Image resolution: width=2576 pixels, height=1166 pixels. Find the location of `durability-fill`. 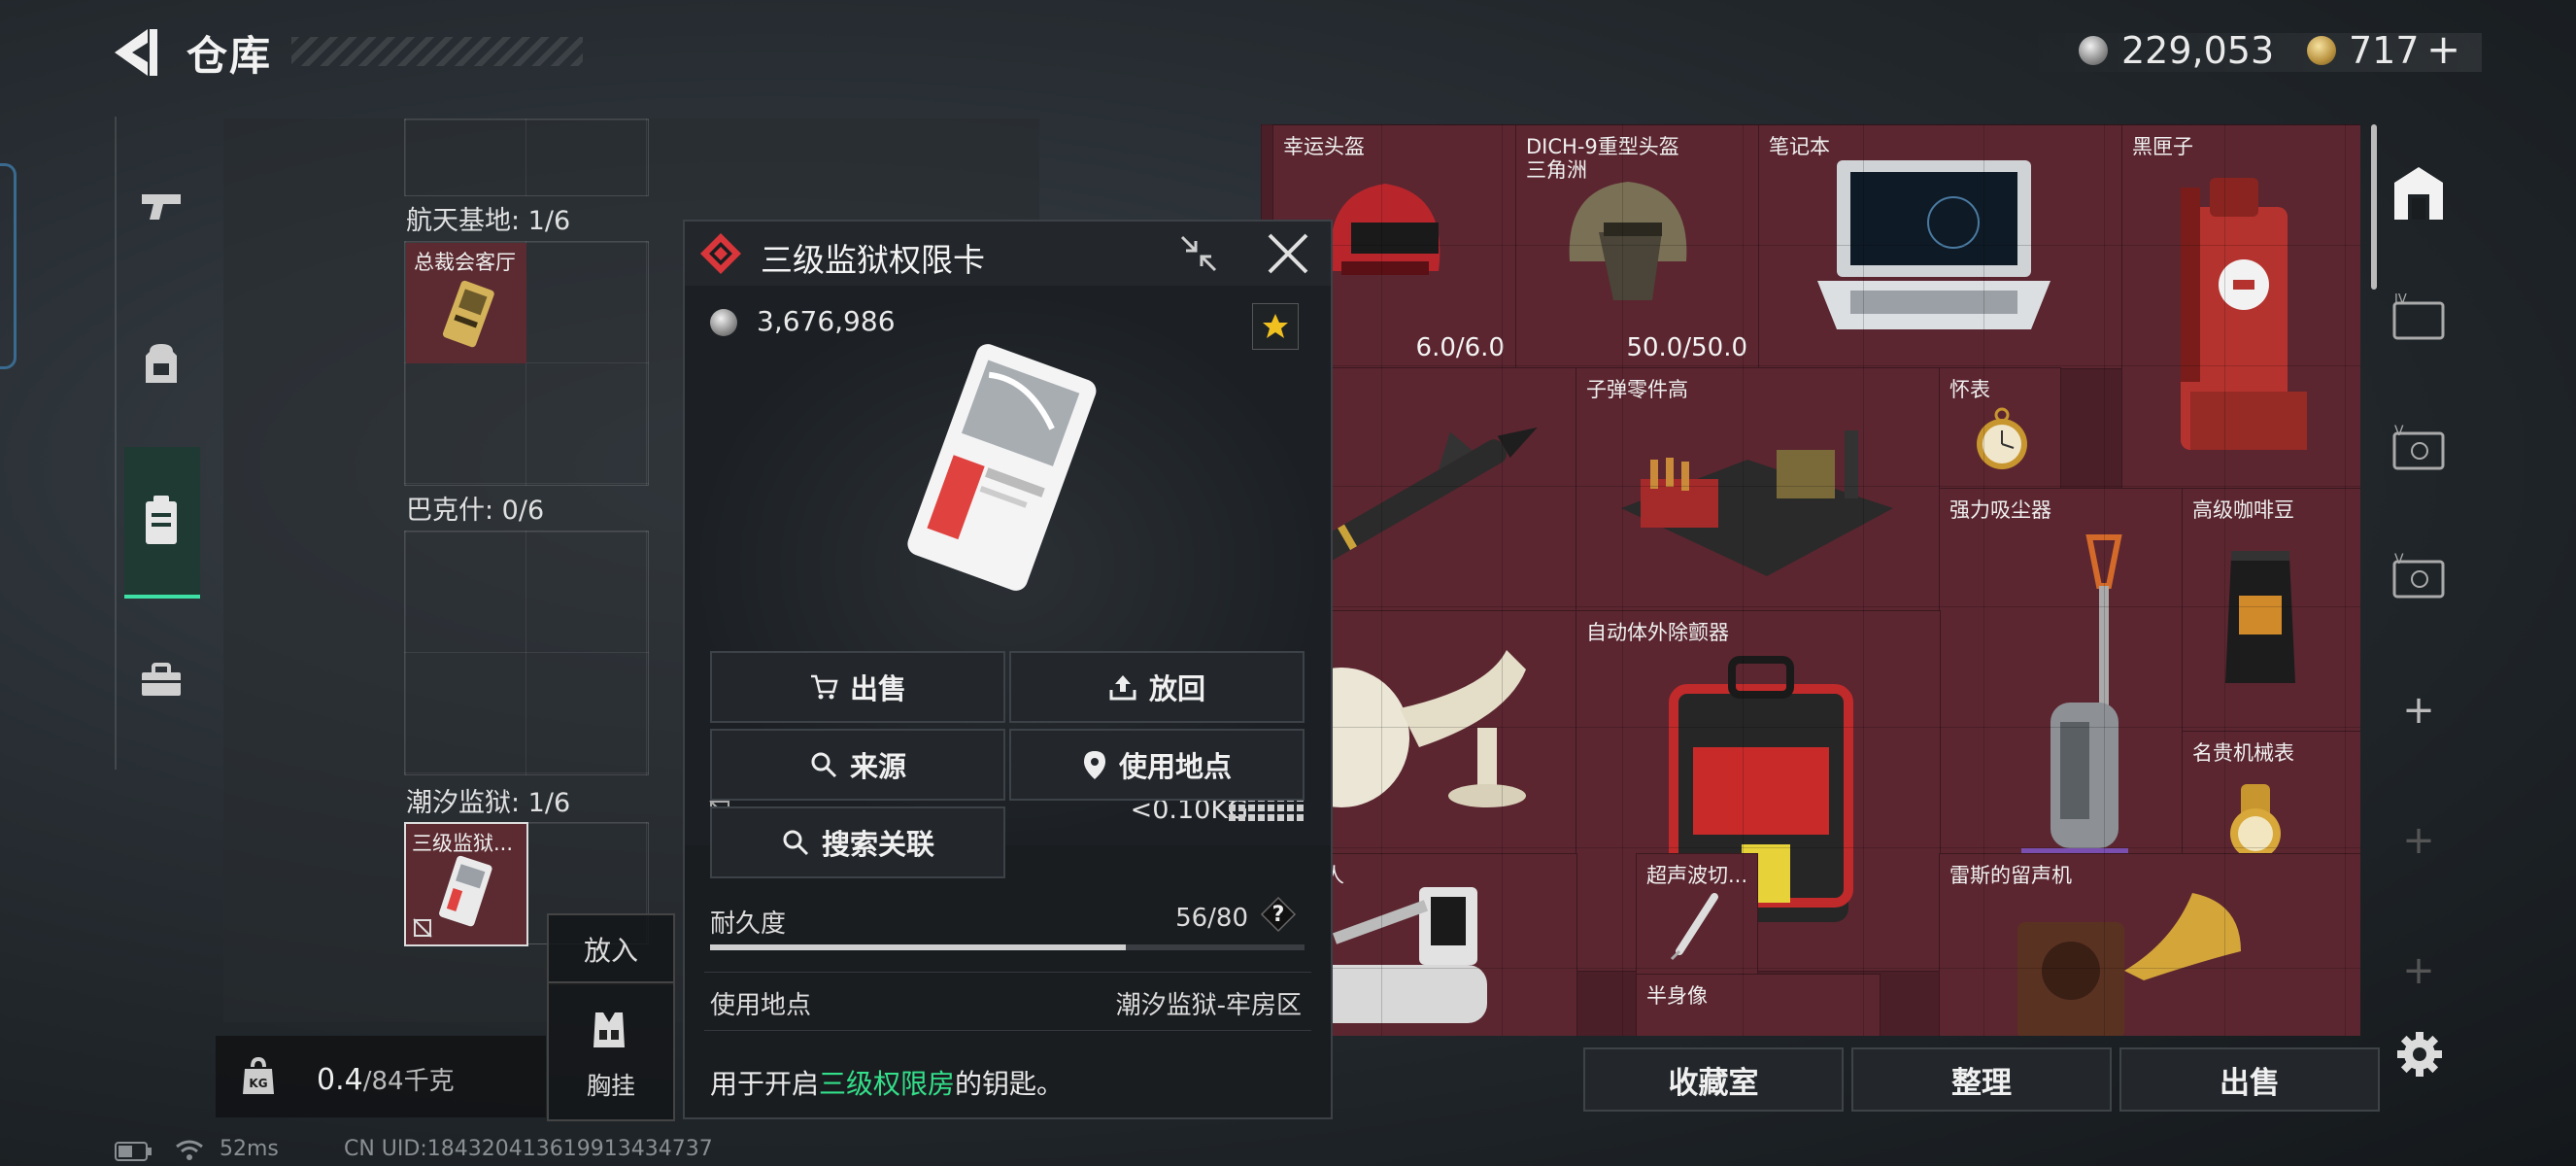

durability-fill is located at coordinates (918, 947).